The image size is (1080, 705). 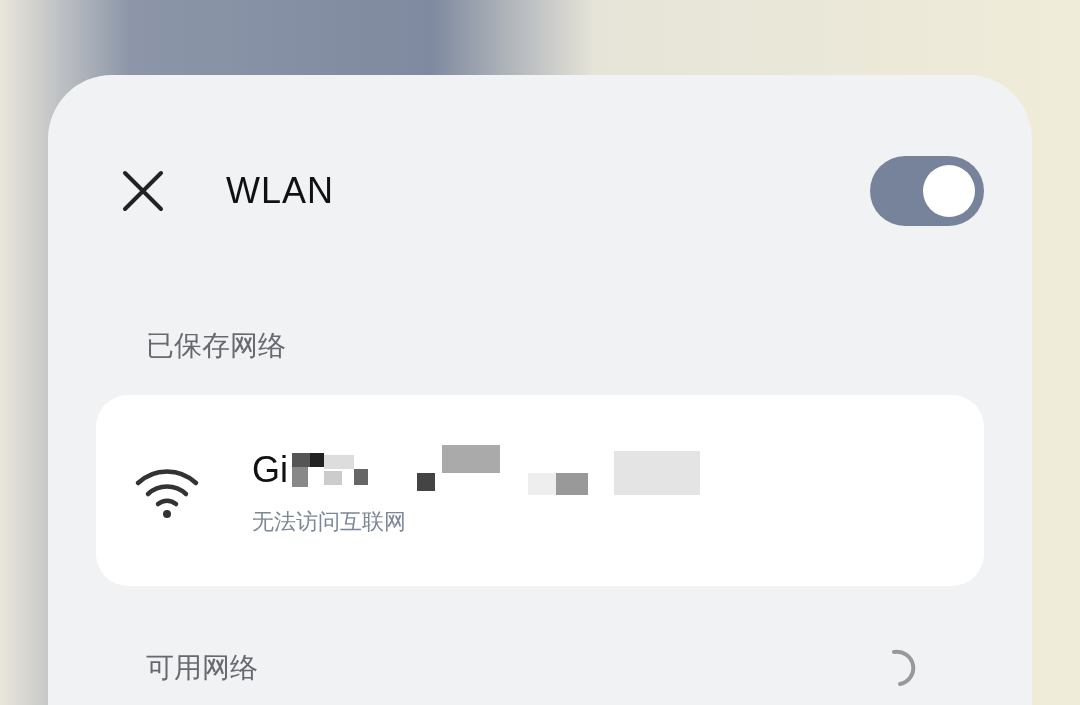 What do you see at coordinates (280, 191) in the screenshot?
I see `window-title: WLAN` at bounding box center [280, 191].